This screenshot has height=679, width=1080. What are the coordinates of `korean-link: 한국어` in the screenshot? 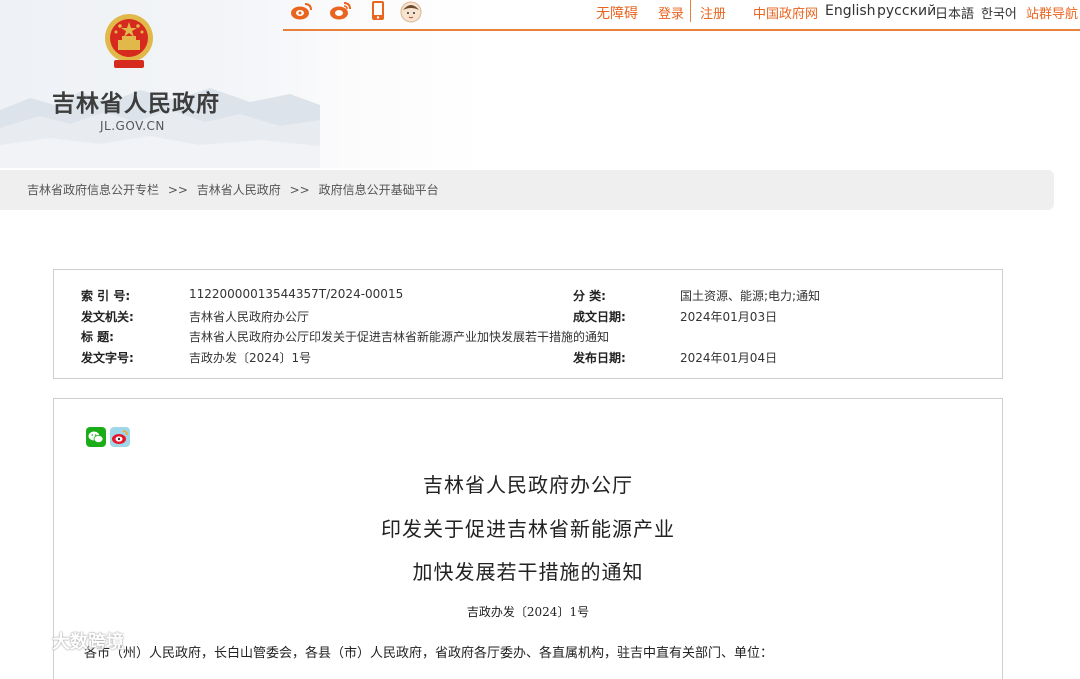 It's located at (999, 12).